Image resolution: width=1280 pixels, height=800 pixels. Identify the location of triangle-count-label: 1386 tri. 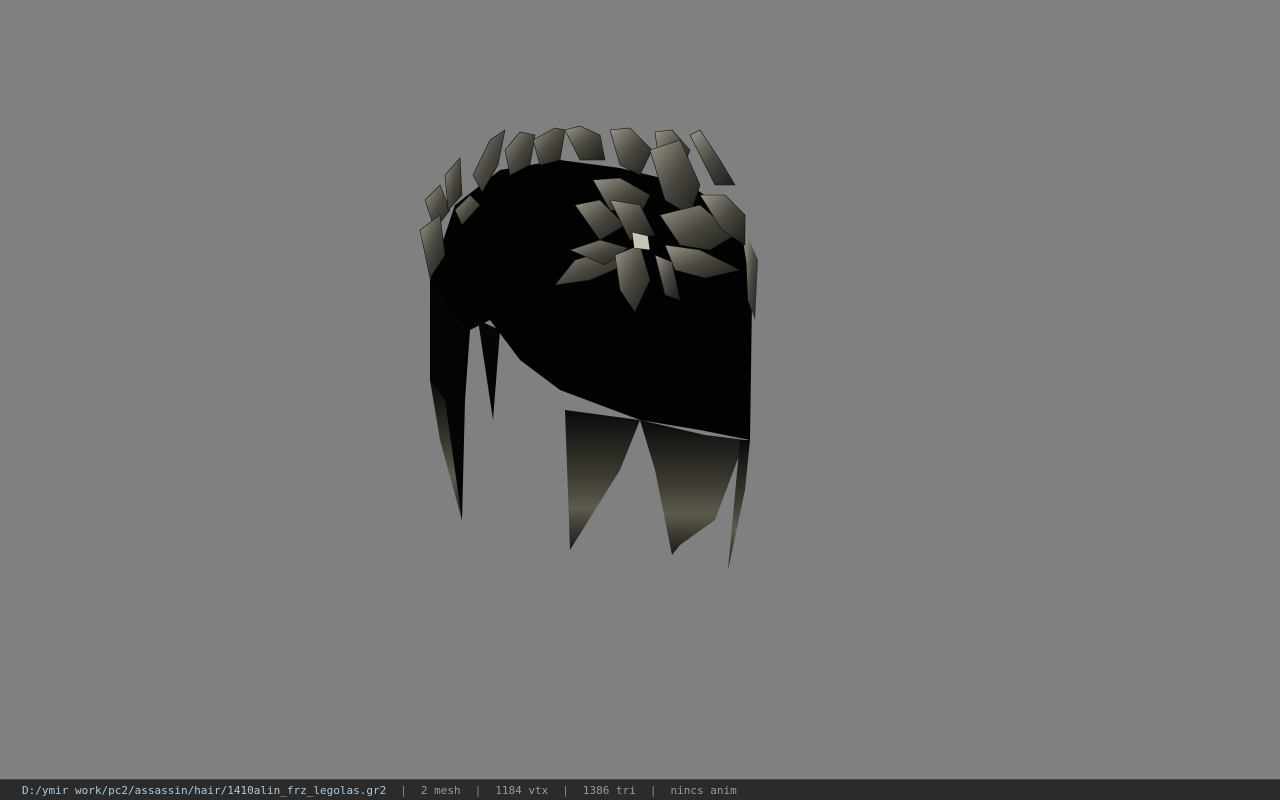
(609, 790).